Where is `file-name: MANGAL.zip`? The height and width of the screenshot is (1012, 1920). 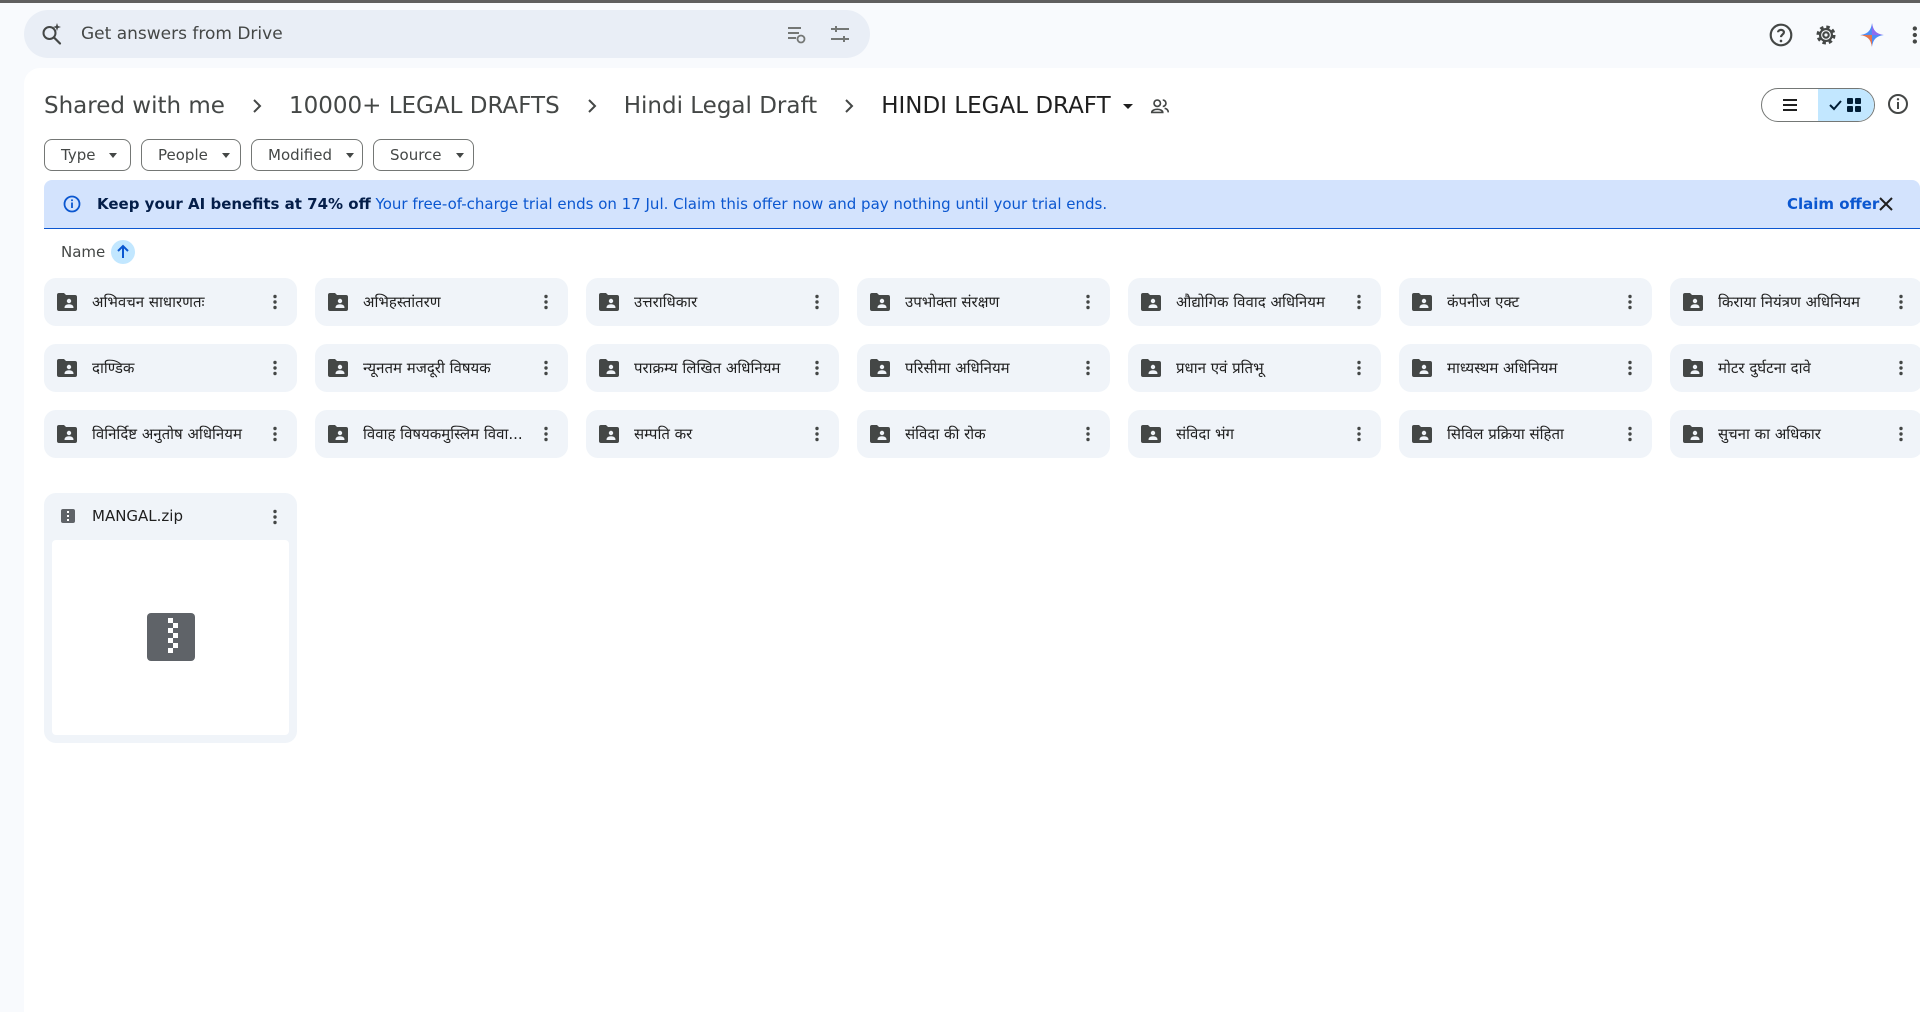 file-name: MANGAL.zip is located at coordinates (137, 516).